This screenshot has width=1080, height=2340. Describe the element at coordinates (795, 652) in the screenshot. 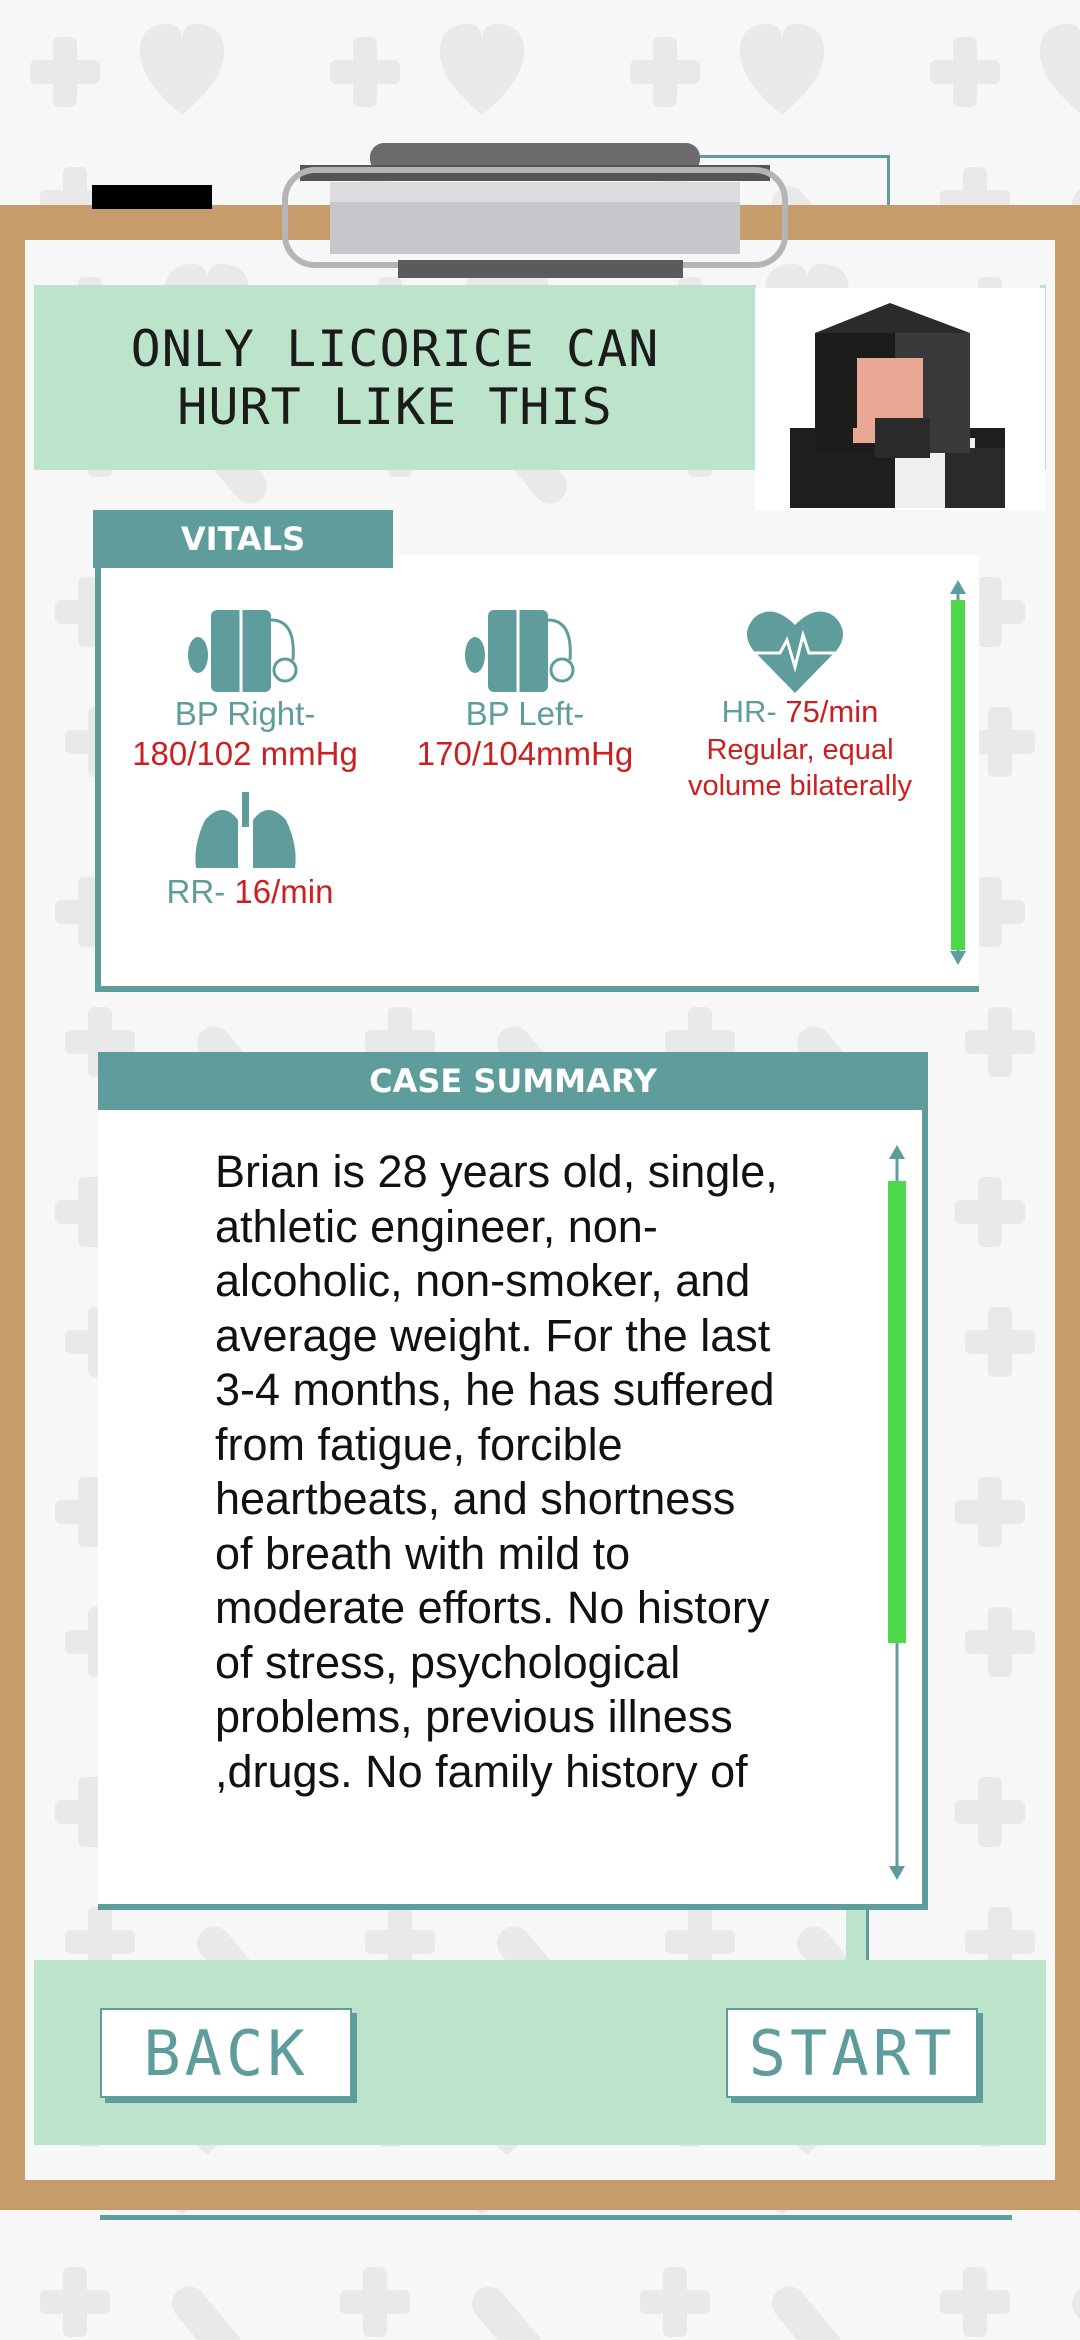

I see `heart-rate-icon` at that location.